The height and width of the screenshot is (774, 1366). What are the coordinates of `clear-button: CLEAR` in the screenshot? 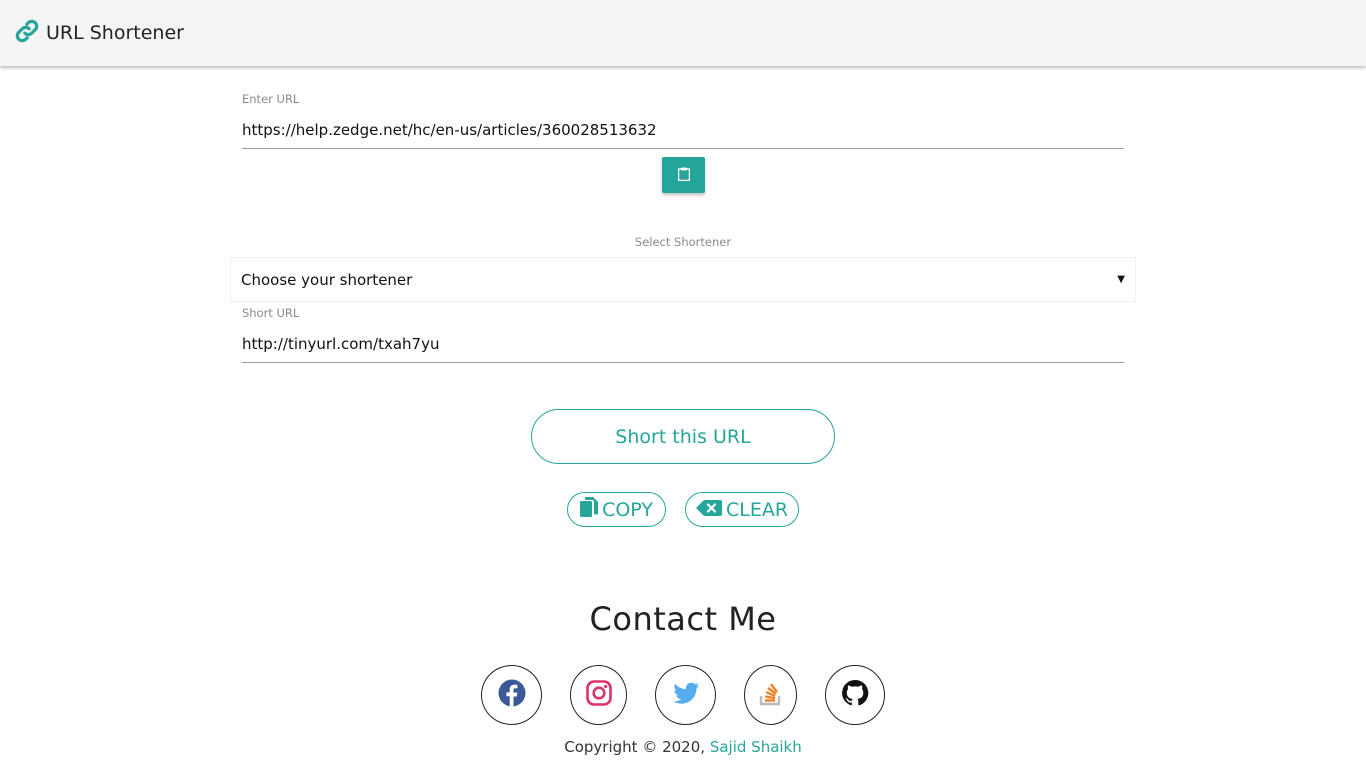 It's located at (742, 509).